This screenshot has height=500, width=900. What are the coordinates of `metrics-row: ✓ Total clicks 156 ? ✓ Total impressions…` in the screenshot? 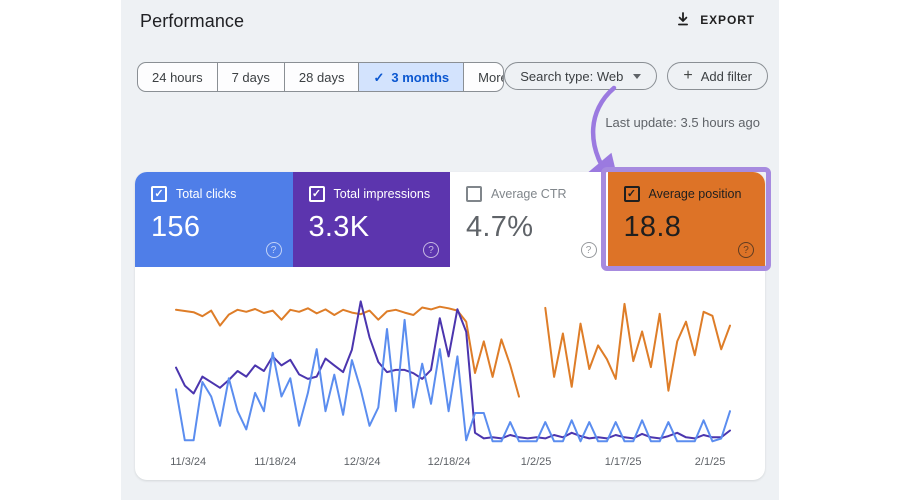 It's located at (453, 219).